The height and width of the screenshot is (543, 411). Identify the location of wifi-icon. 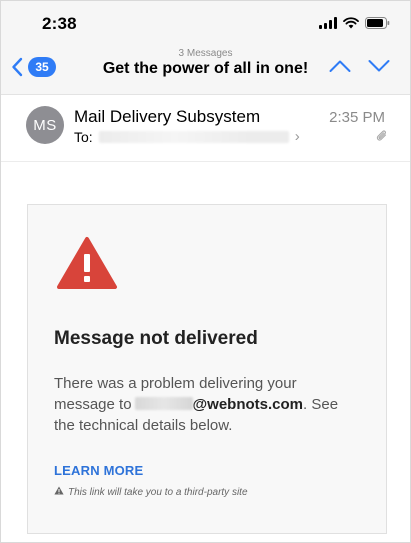
(351, 23).